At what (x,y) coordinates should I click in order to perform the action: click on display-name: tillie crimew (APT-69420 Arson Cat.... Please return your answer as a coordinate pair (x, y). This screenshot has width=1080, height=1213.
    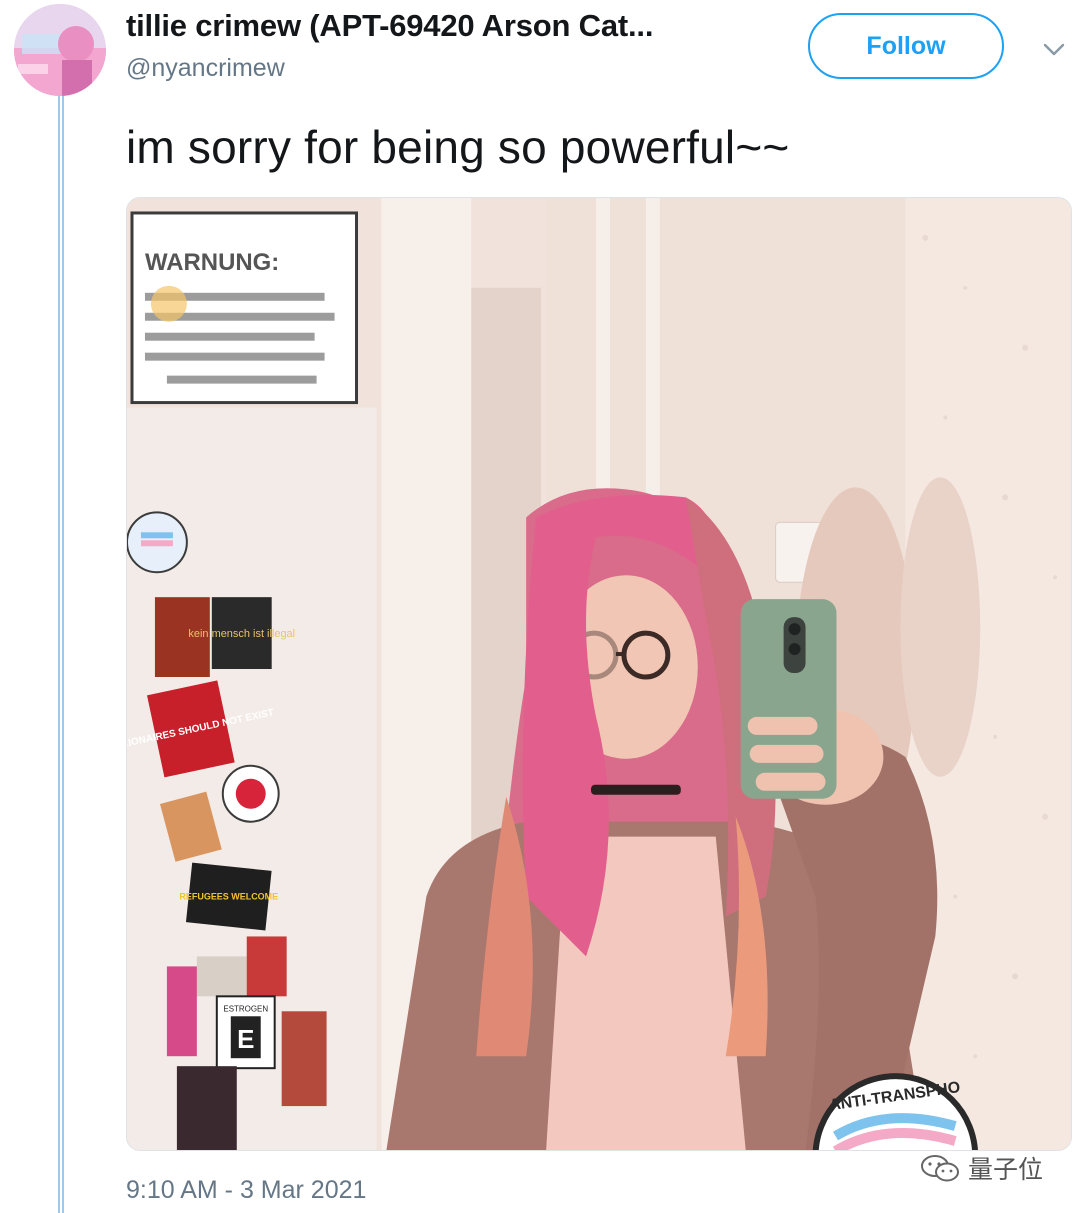
    Looking at the image, I should click on (422, 26).